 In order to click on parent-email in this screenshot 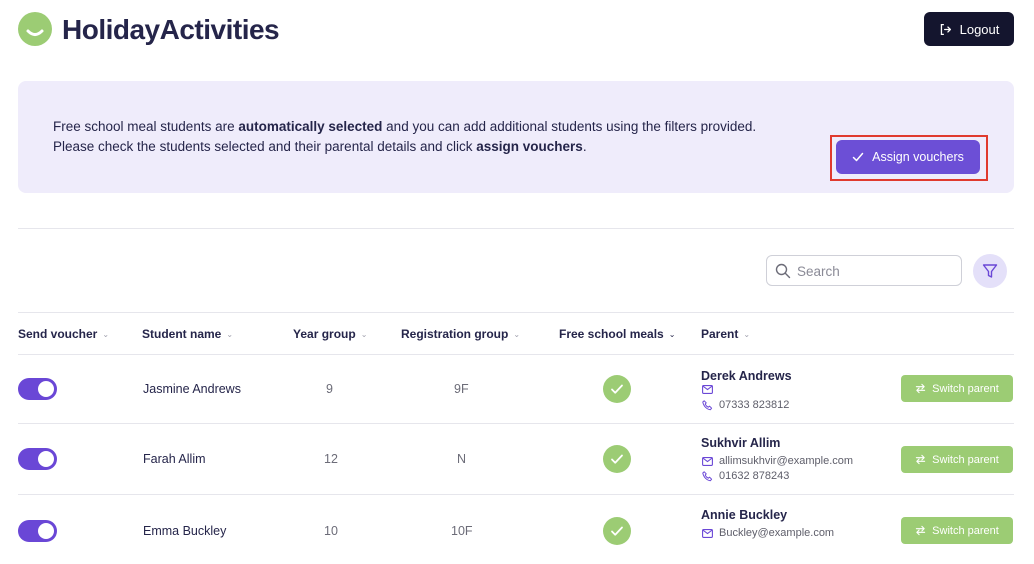, I will do `click(710, 389)`.